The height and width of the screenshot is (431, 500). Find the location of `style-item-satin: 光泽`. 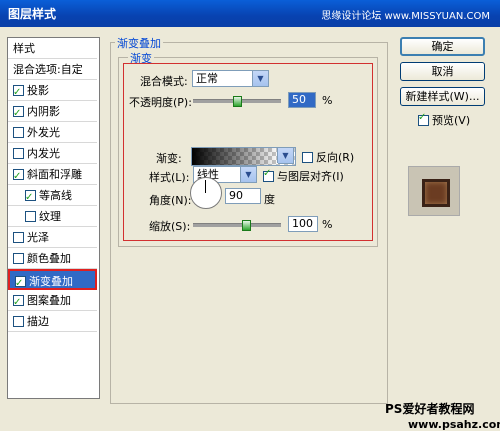

style-item-satin: 光泽 is located at coordinates (52, 237).